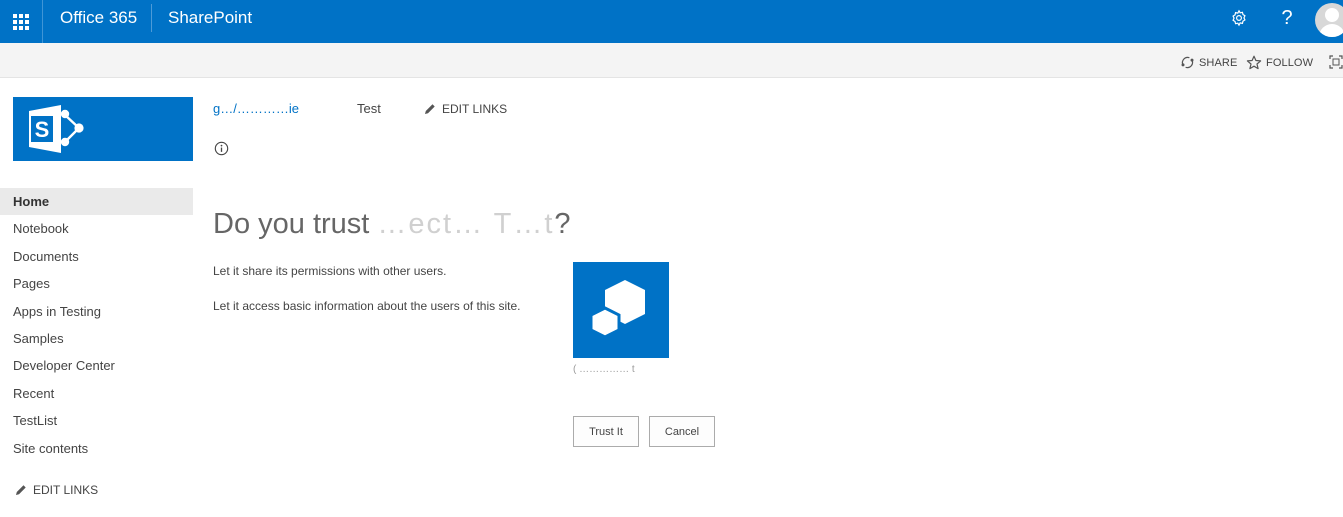 The image size is (1343, 517). Describe the element at coordinates (604, 369) in the screenshot. I see `app-caption: ( …………… t` at that location.